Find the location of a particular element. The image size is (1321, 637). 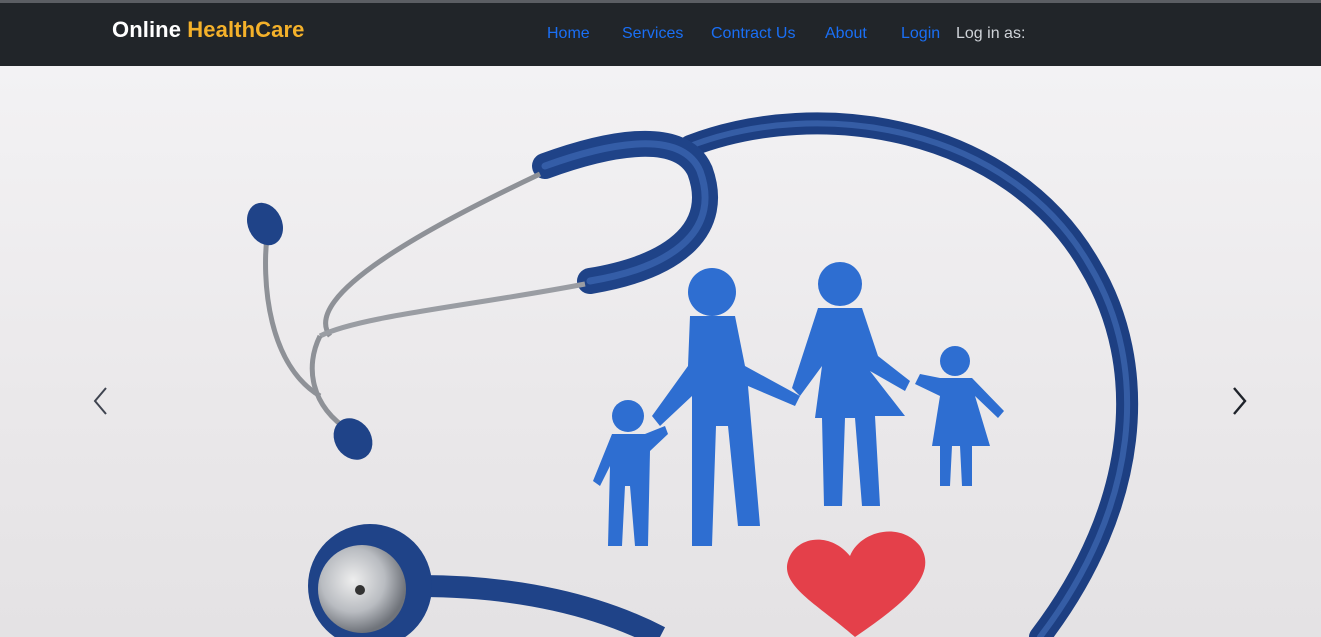

carousel-next-button is located at coordinates (1239, 401).